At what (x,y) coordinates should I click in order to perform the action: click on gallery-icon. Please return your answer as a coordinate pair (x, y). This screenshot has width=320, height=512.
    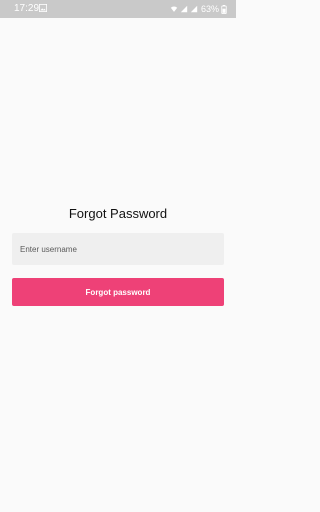
    Looking at the image, I should click on (43, 8).